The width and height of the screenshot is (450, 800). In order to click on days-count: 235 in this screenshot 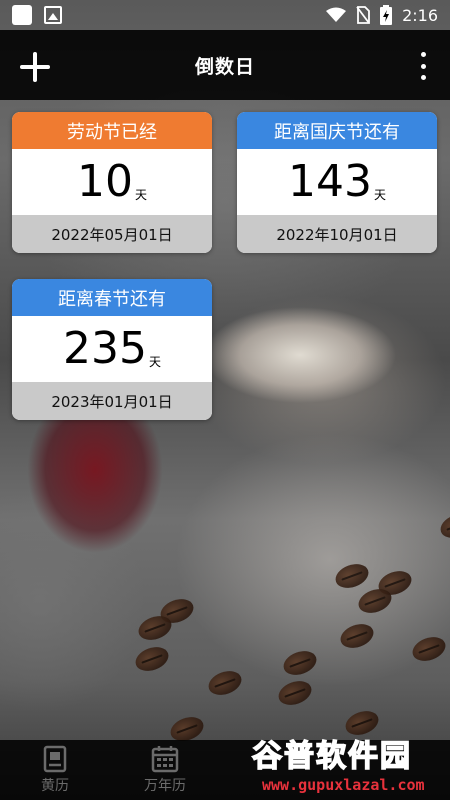, I will do `click(105, 348)`.